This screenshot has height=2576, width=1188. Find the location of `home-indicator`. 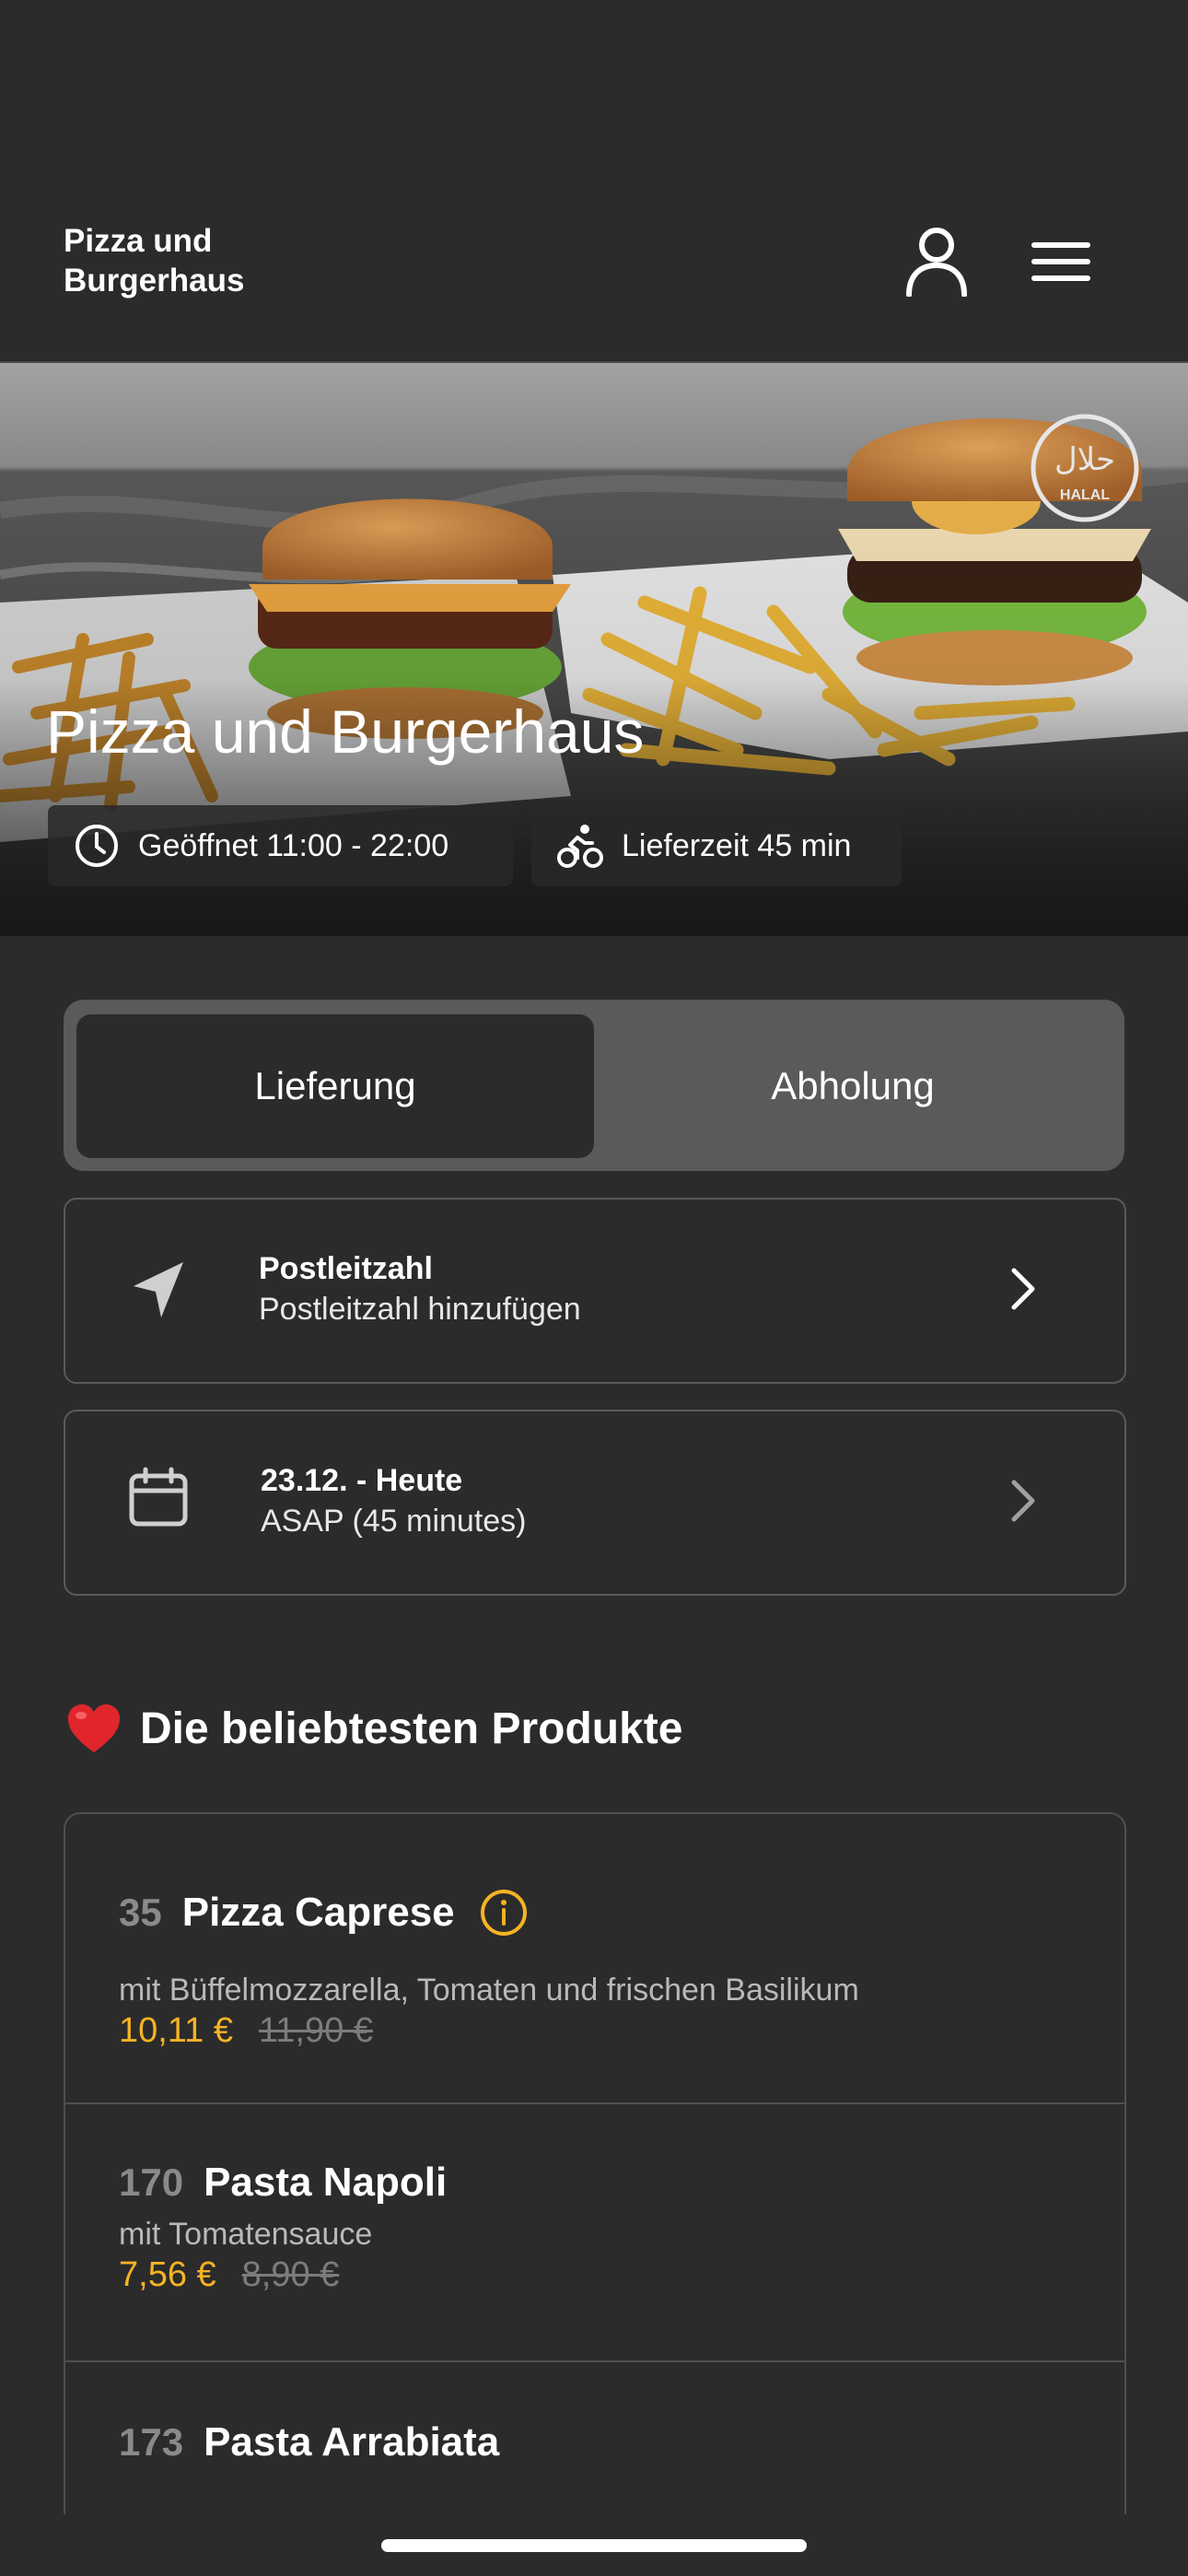

home-indicator is located at coordinates (594, 2545).